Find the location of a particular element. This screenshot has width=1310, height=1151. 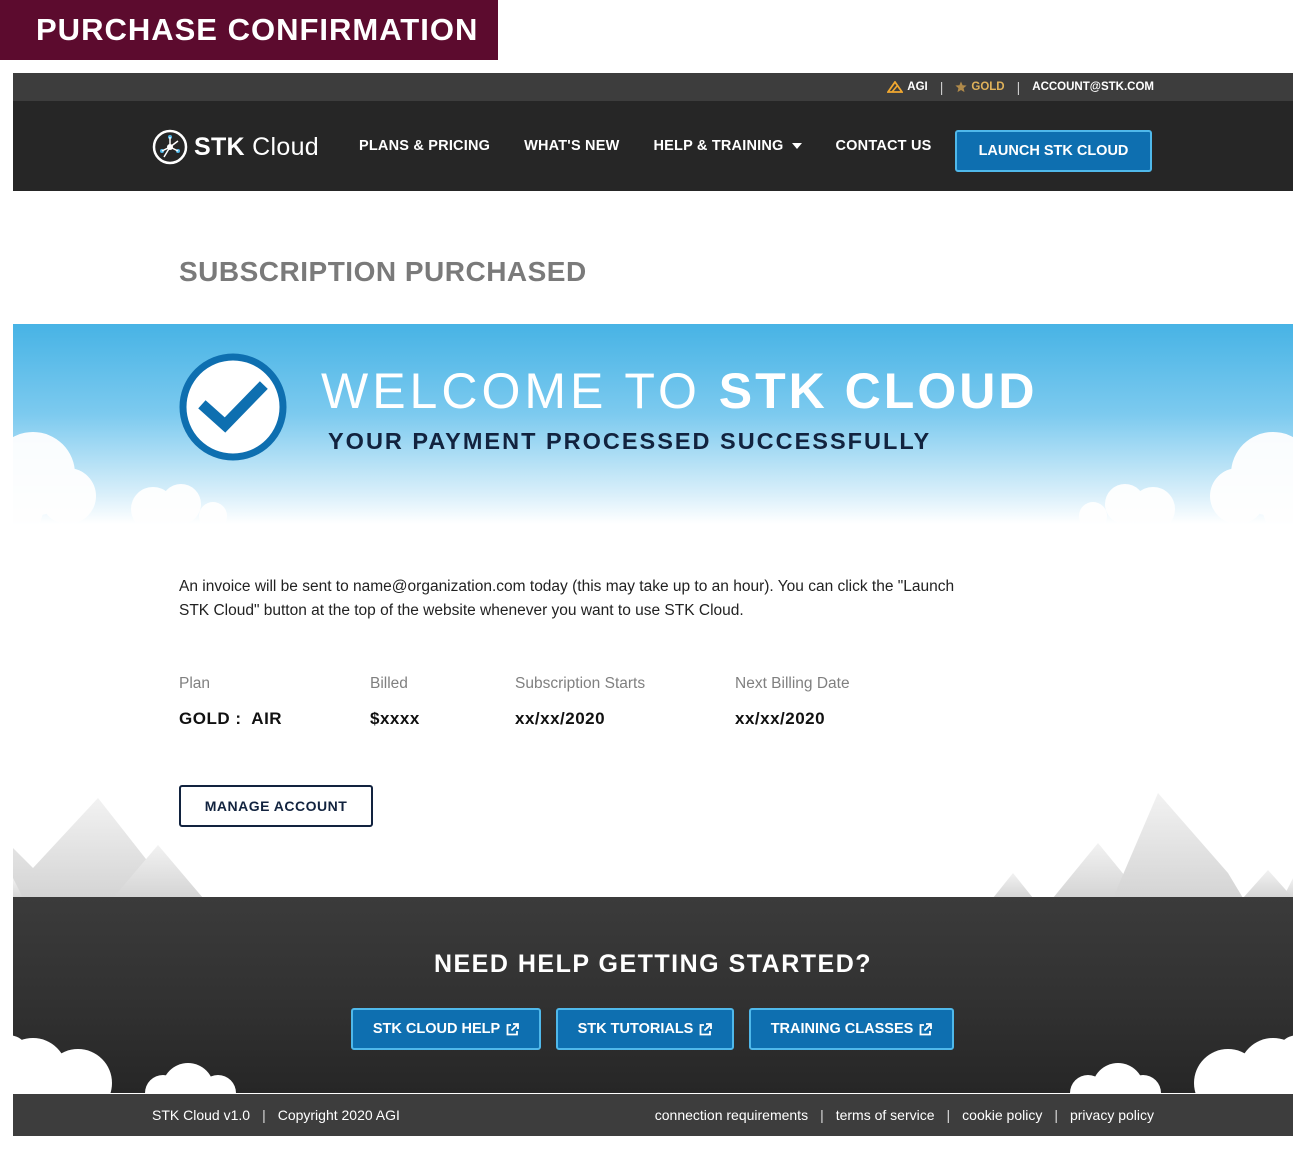

payment-success-subtitle: YOUR PAYMENT PROCESSED SUCCESSFULLY is located at coordinates (630, 441).